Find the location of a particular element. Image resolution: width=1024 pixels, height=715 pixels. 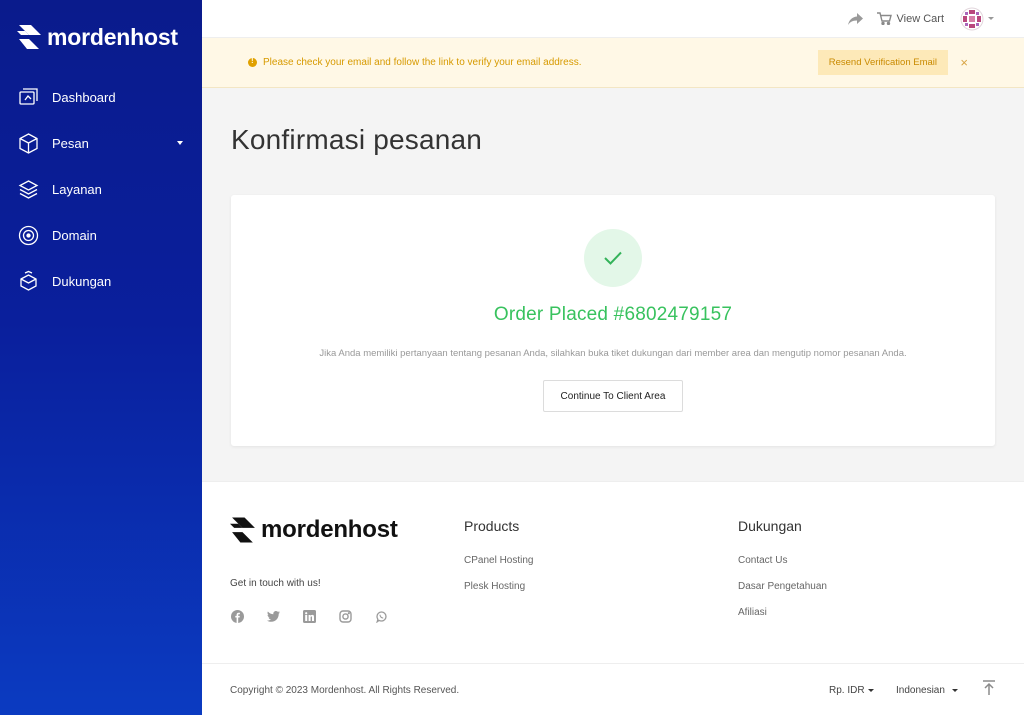

footer-brand-logo: mordenhost is located at coordinates (314, 530).